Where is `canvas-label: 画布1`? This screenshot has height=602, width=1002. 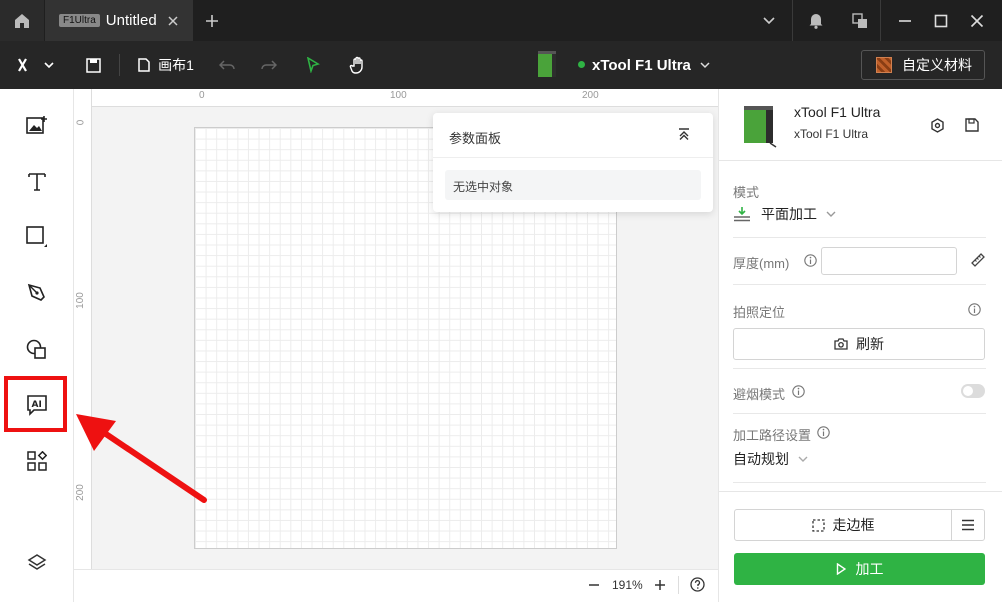 canvas-label: 画布1 is located at coordinates (176, 65).